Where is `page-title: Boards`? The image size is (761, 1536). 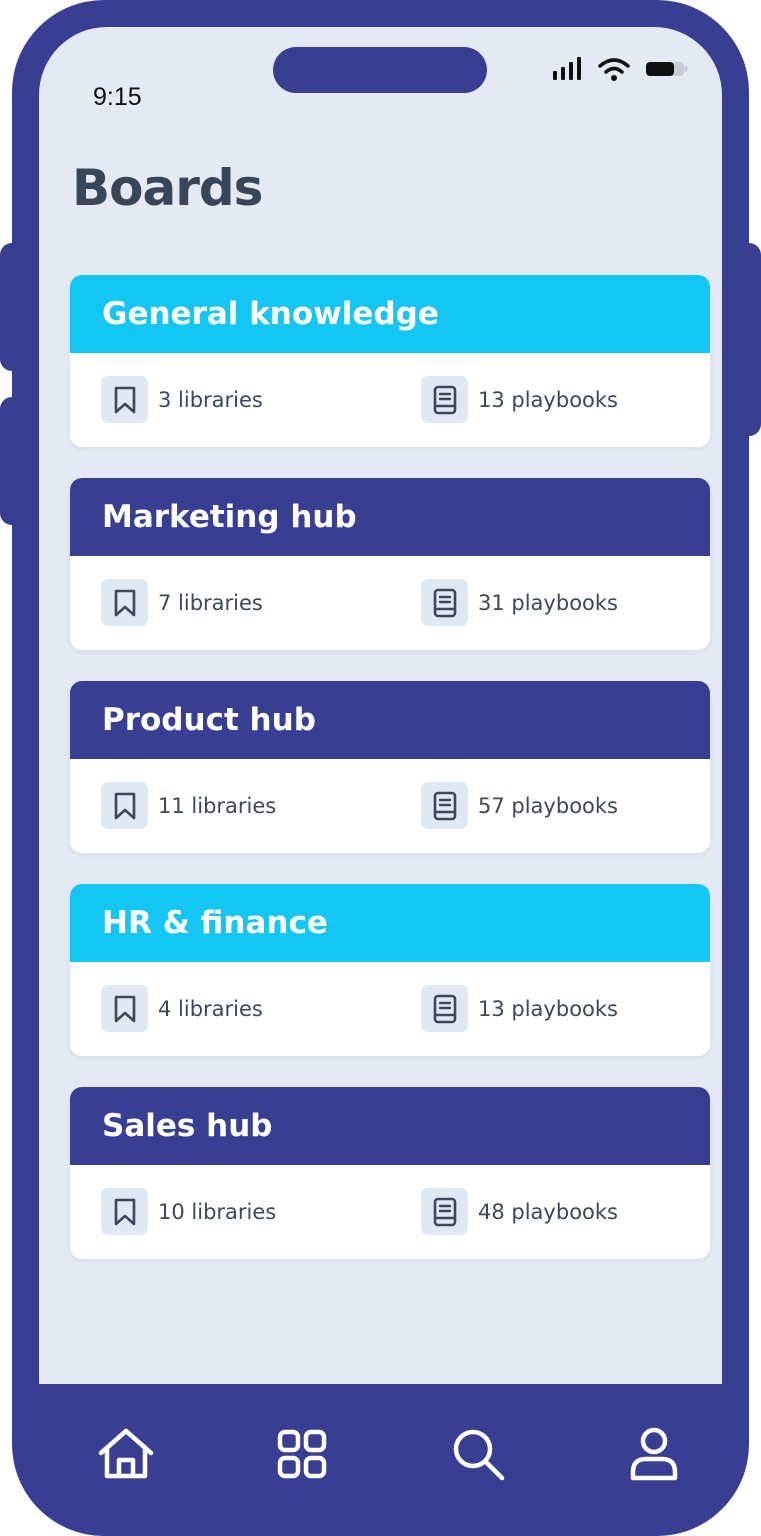
page-title: Boards is located at coordinates (167, 188).